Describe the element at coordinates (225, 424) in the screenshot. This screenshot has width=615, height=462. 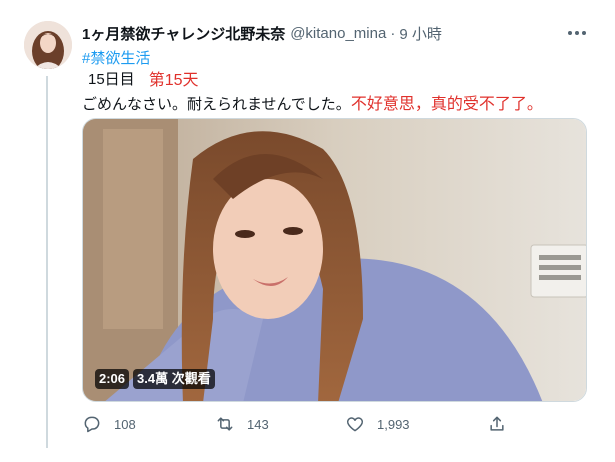
I see `retweet-icon` at that location.